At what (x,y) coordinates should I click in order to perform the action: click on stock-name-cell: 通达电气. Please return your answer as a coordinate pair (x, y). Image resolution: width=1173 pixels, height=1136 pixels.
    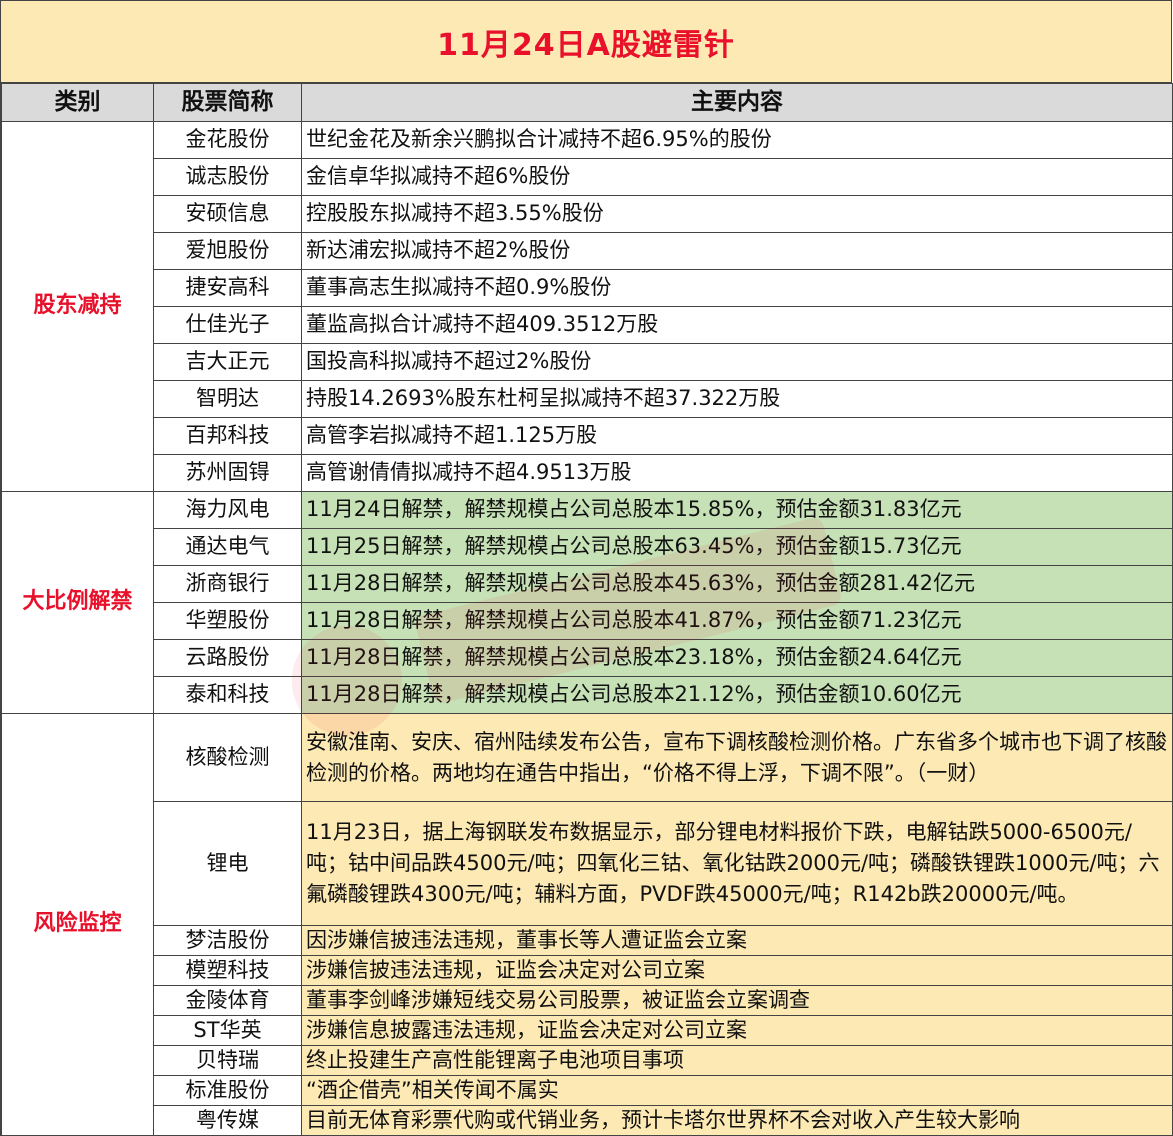
    Looking at the image, I should click on (227, 547).